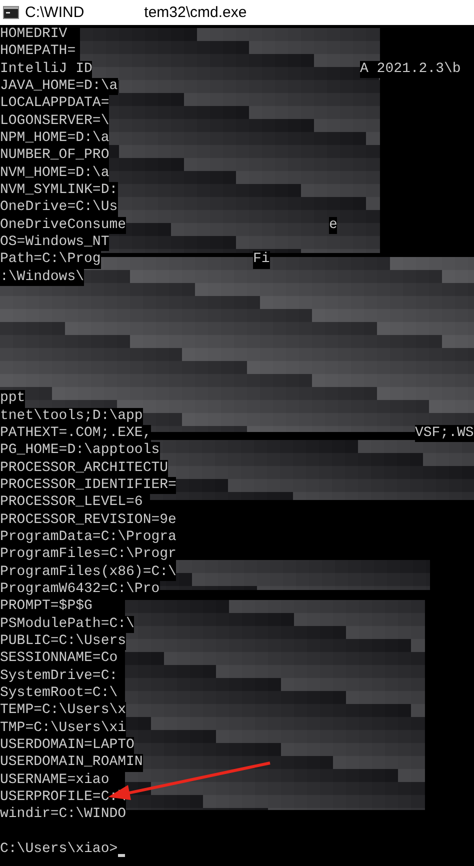 The width and height of the screenshot is (474, 866). What do you see at coordinates (195, 12) in the screenshot?
I see `window-title: tem32\cmd.exe` at bounding box center [195, 12].